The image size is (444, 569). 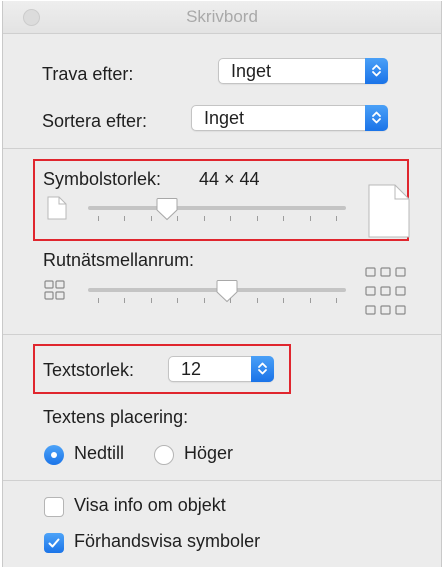 I want to click on document-large-icon, so click(x=389, y=211).